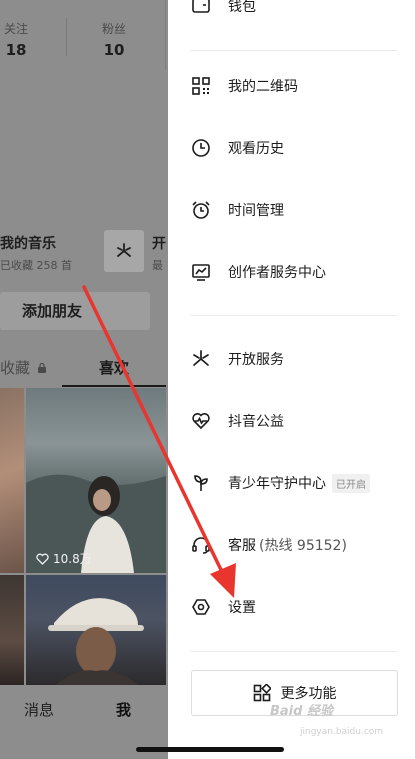 This screenshot has width=415, height=759. Describe the element at coordinates (295, 607) in the screenshot. I see `menu-item-settings: 设置` at that location.